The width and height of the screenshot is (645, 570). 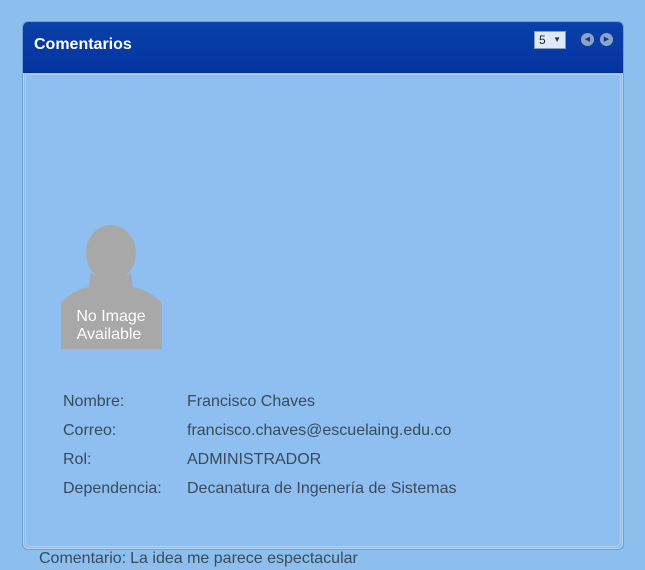 What do you see at coordinates (542, 40) in the screenshot?
I see `page-size-value: 5` at bounding box center [542, 40].